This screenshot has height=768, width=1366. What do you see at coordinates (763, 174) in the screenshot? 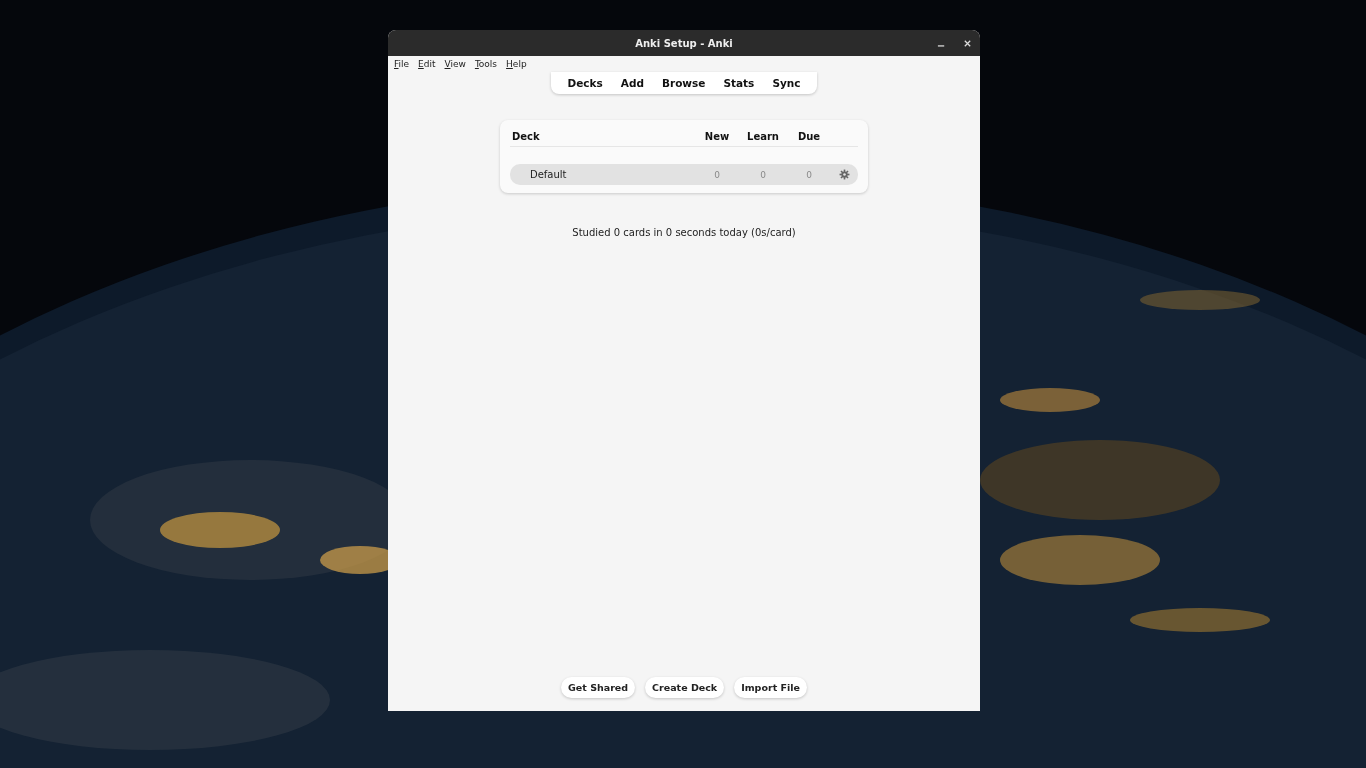
I see `learn-count: 0` at bounding box center [763, 174].